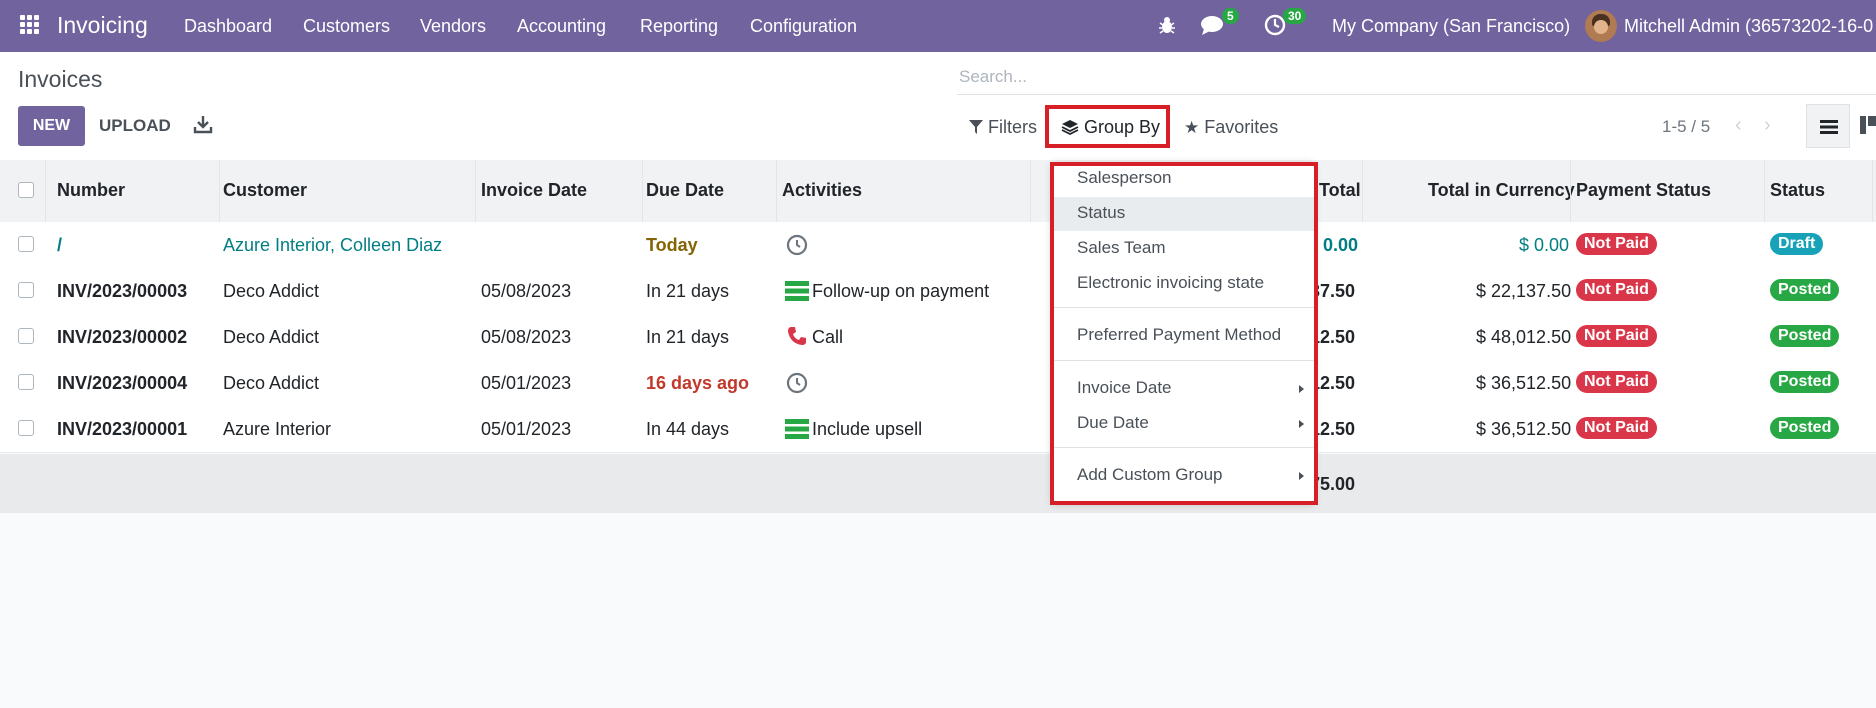 This screenshot has width=1876, height=708. I want to click on app-grid-icon, so click(30, 25).